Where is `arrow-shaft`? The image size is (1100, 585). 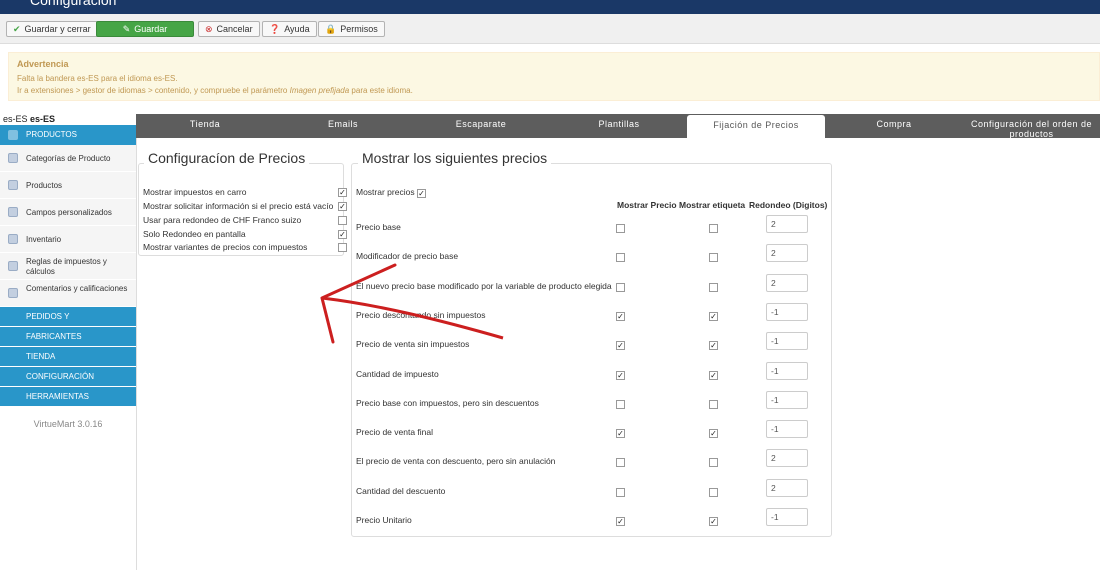
arrow-shaft is located at coordinates (412, 318).